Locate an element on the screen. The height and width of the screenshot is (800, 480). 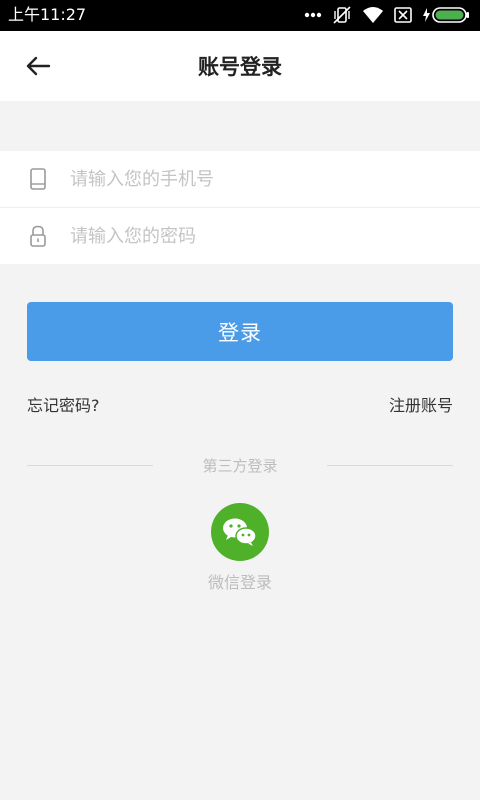
wechat-icon is located at coordinates (240, 532).